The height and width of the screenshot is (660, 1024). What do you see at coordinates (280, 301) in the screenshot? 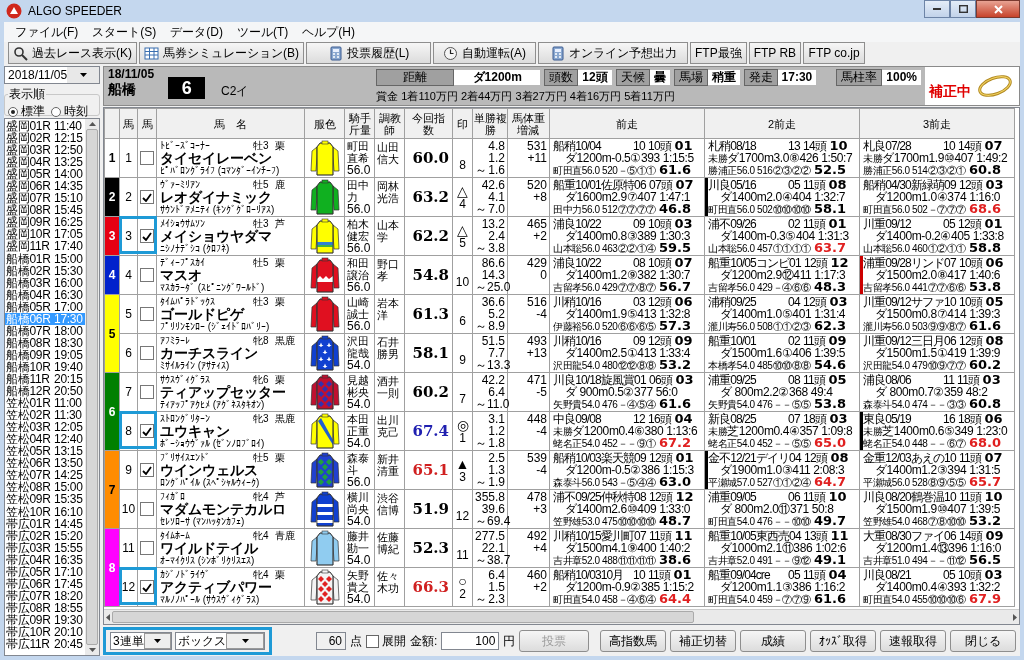
I see `coat-color: 栗` at bounding box center [280, 301].